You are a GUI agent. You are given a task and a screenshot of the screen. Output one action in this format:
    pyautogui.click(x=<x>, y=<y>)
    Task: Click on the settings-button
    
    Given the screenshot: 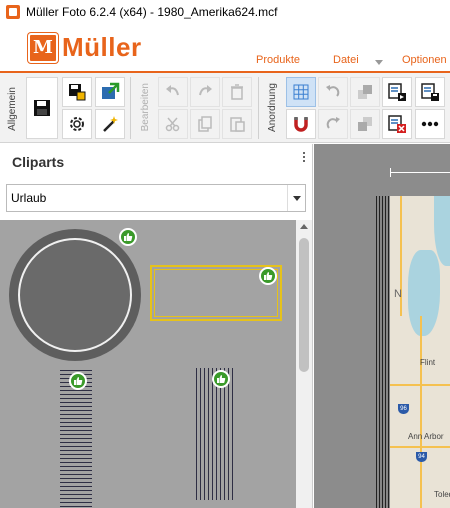 What is the action you would take?
    pyautogui.click(x=77, y=124)
    